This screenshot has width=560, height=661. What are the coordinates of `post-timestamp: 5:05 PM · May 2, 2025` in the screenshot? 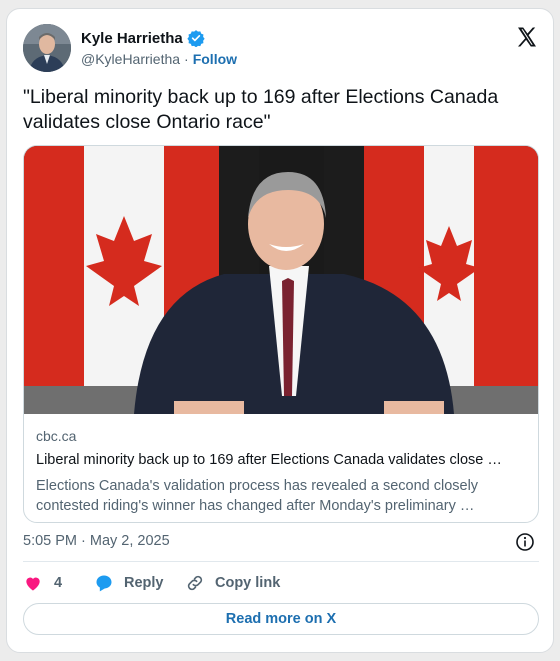 It's located at (96, 541).